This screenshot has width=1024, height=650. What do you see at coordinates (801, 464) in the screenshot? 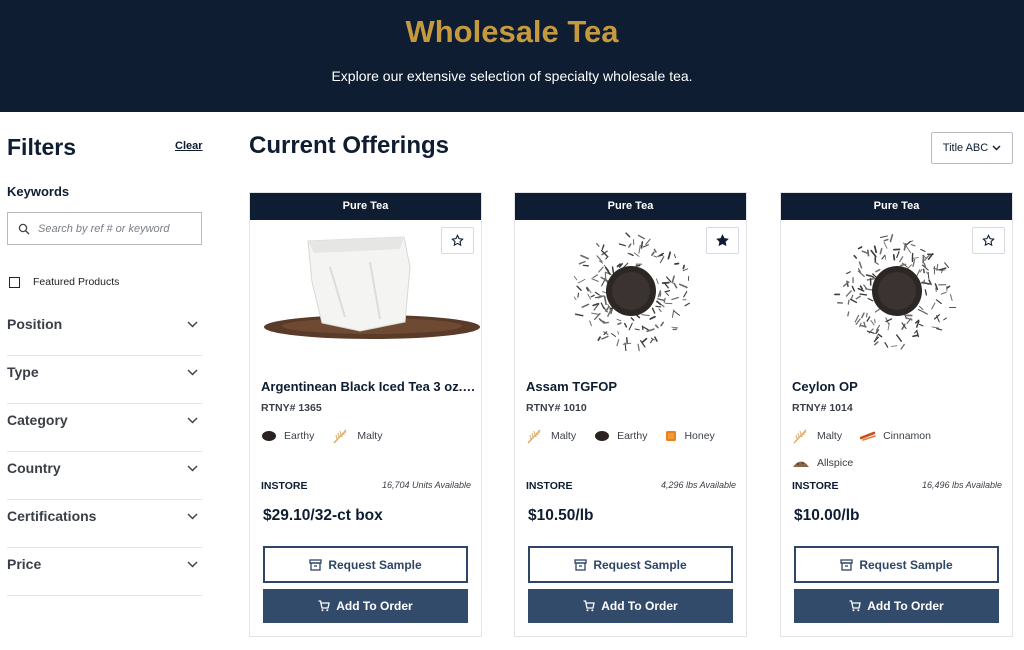
I see `allspice-icon` at bounding box center [801, 464].